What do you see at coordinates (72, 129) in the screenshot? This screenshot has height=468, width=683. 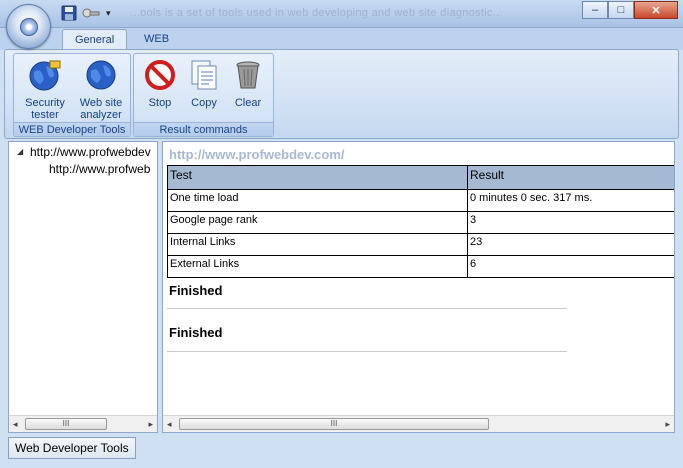 I see `group-label-web-developer-tools: WEB Developer Tools` at bounding box center [72, 129].